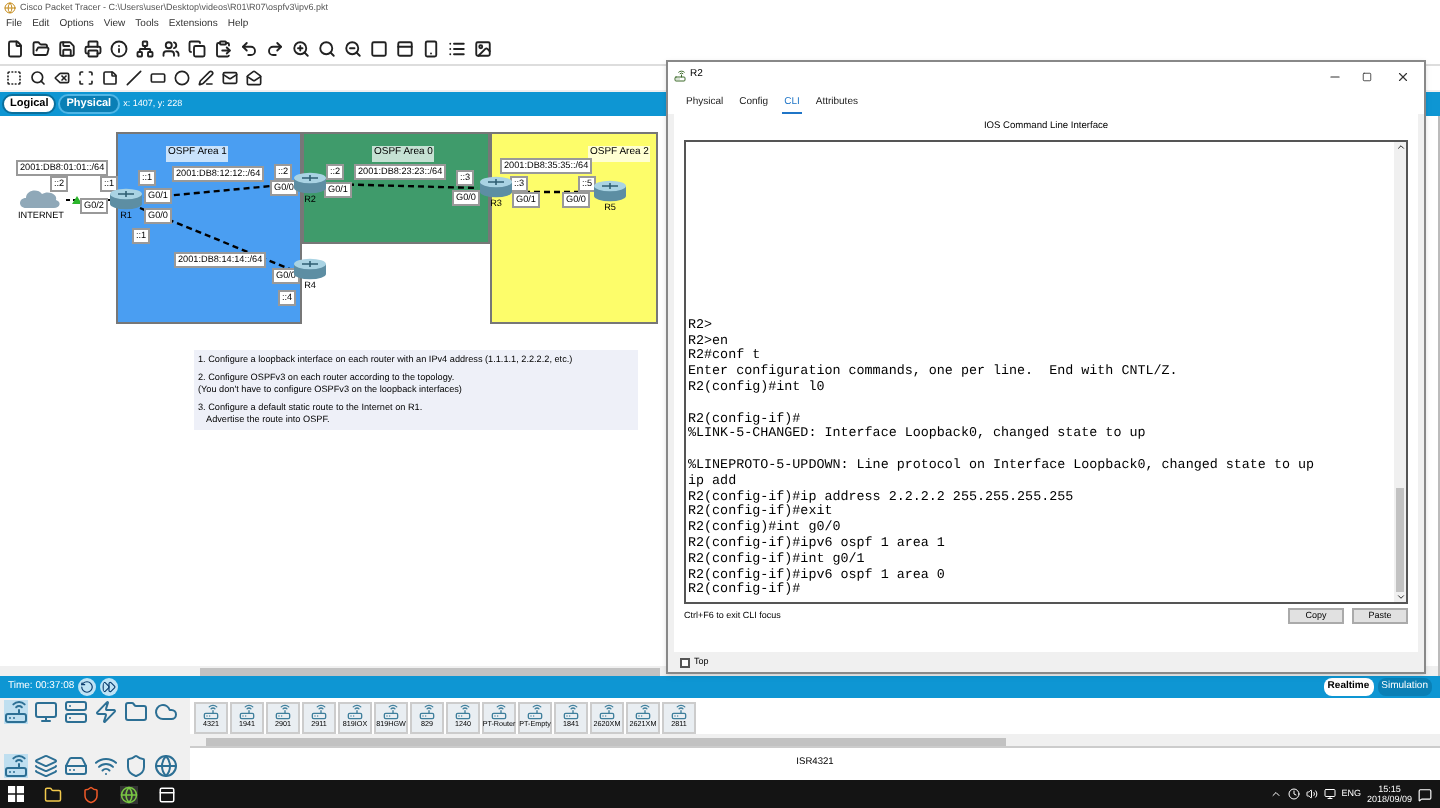  Describe the element at coordinates (53, 794) in the screenshot. I see `folder-icon` at that location.